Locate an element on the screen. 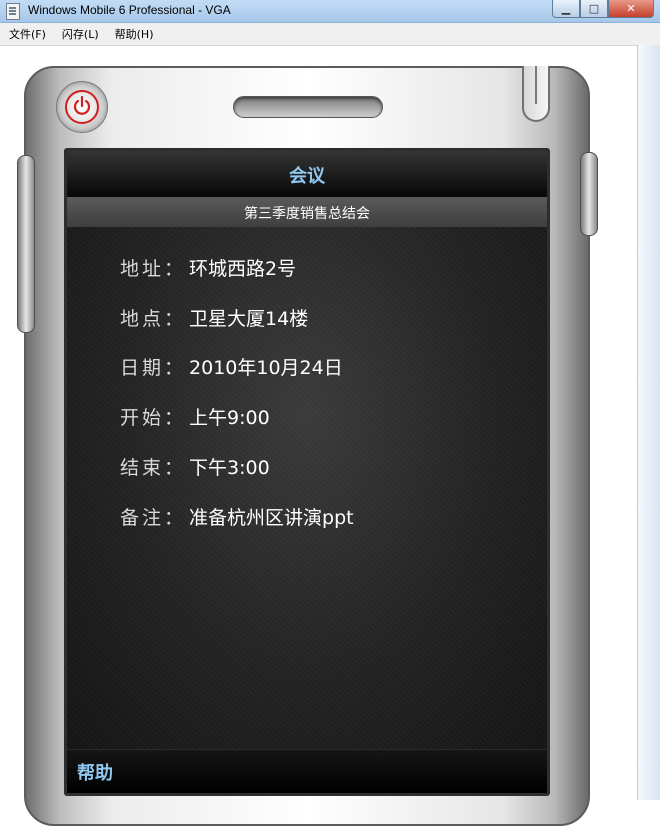 This screenshot has height=826, width=660. softkey-bar: 帮助 is located at coordinates (307, 771).